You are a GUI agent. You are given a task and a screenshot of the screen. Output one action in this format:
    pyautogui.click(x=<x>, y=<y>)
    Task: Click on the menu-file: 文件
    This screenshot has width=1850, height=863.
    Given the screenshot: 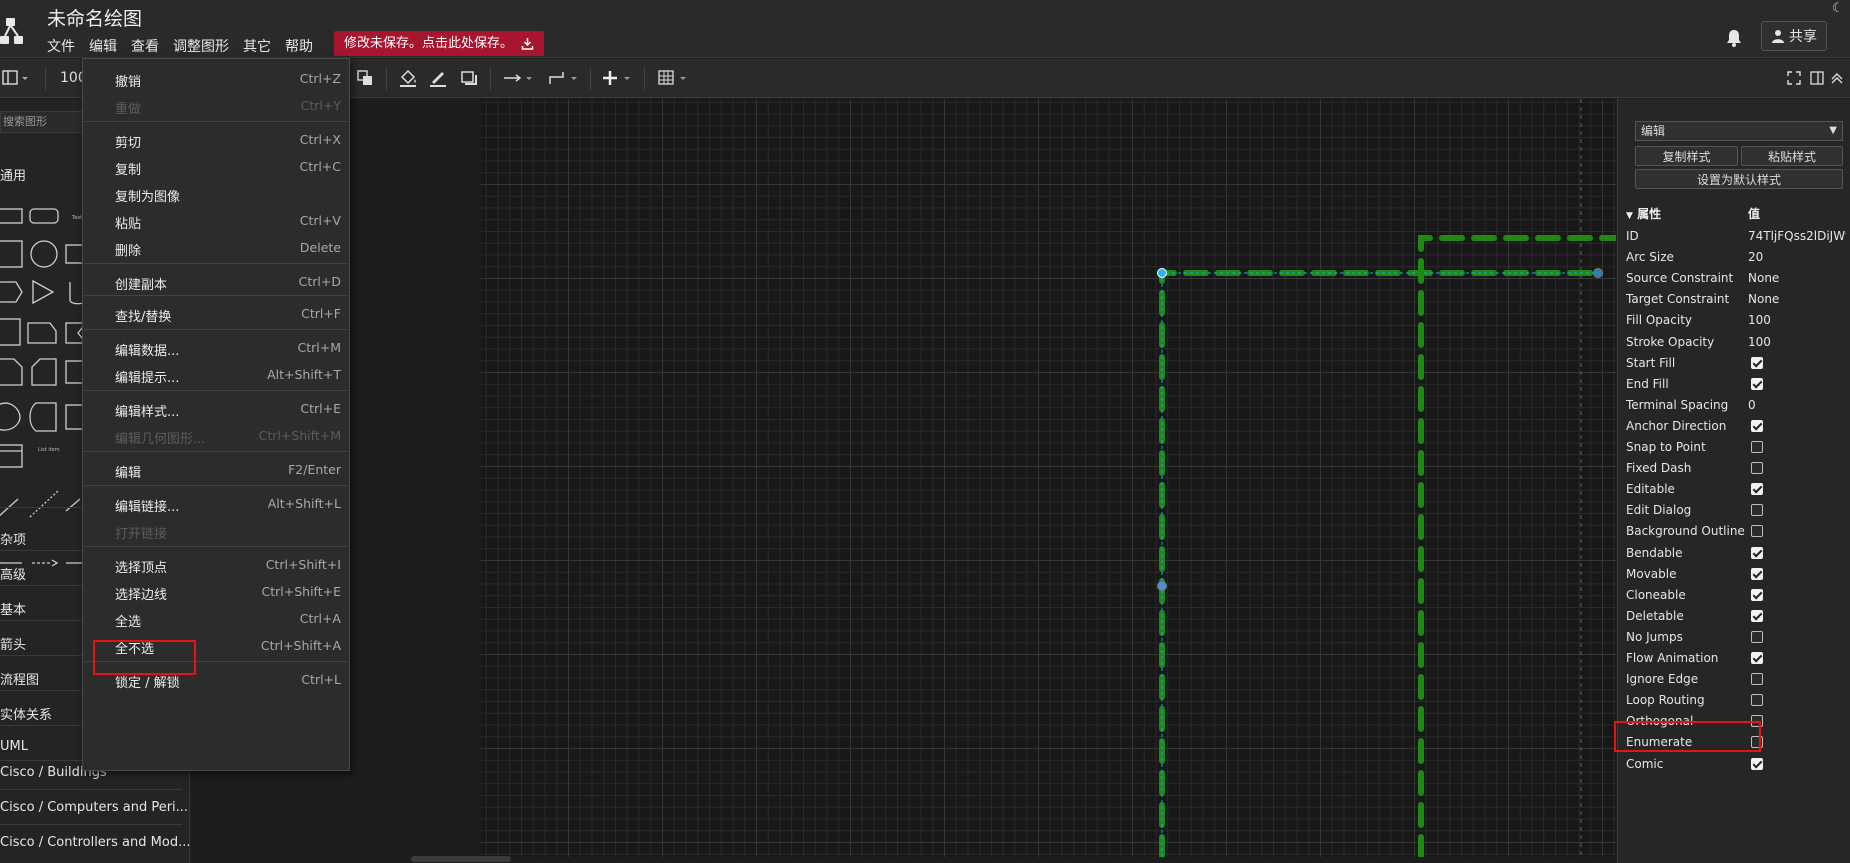 What is the action you would take?
    pyautogui.click(x=61, y=46)
    